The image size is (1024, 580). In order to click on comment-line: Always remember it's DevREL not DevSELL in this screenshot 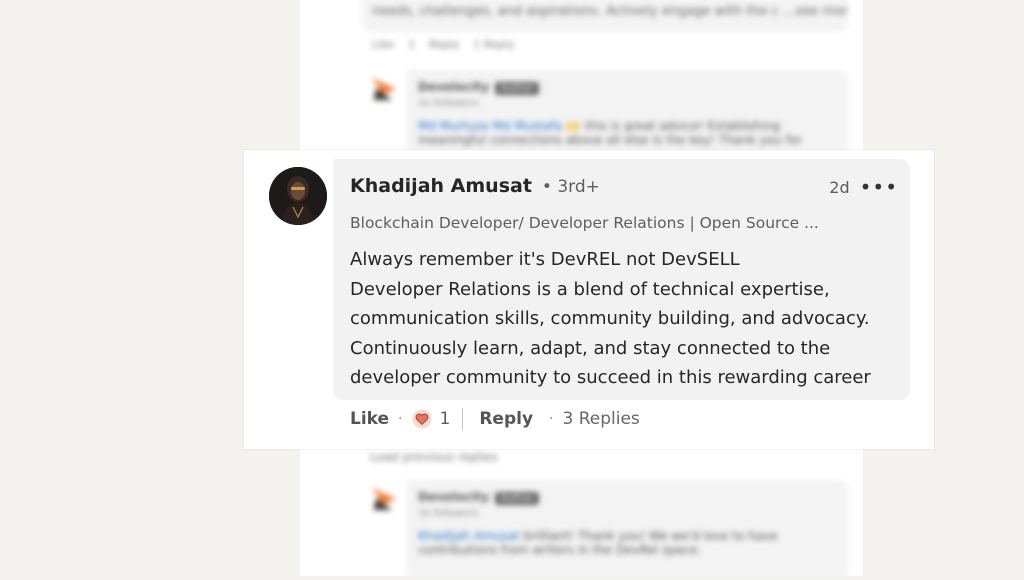, I will do `click(545, 259)`.